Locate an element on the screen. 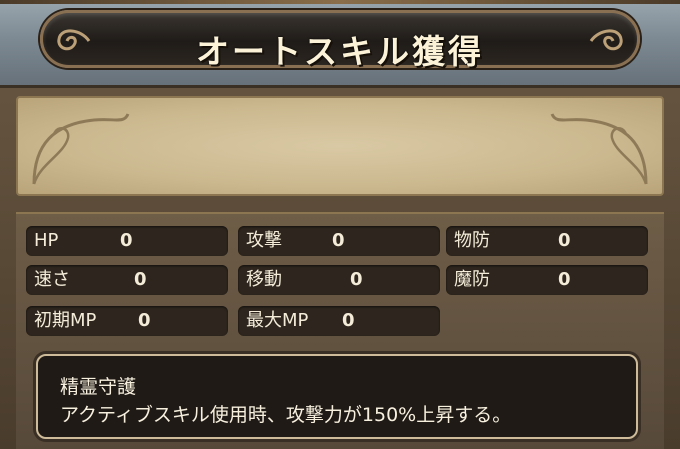  skill-description: アクティブスキル使用時、攻撃力が150%上昇する。 is located at coordinates (286, 415).